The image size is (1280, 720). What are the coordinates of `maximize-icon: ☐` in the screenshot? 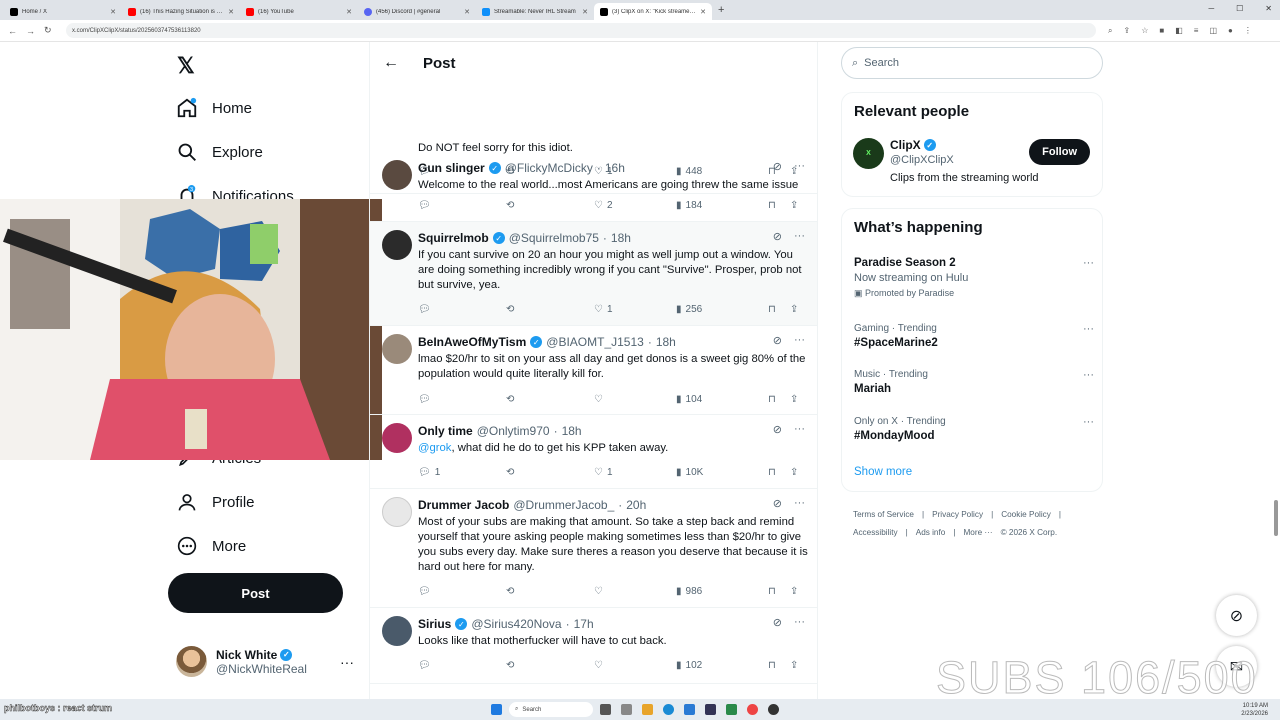 It's located at (1239, 8).